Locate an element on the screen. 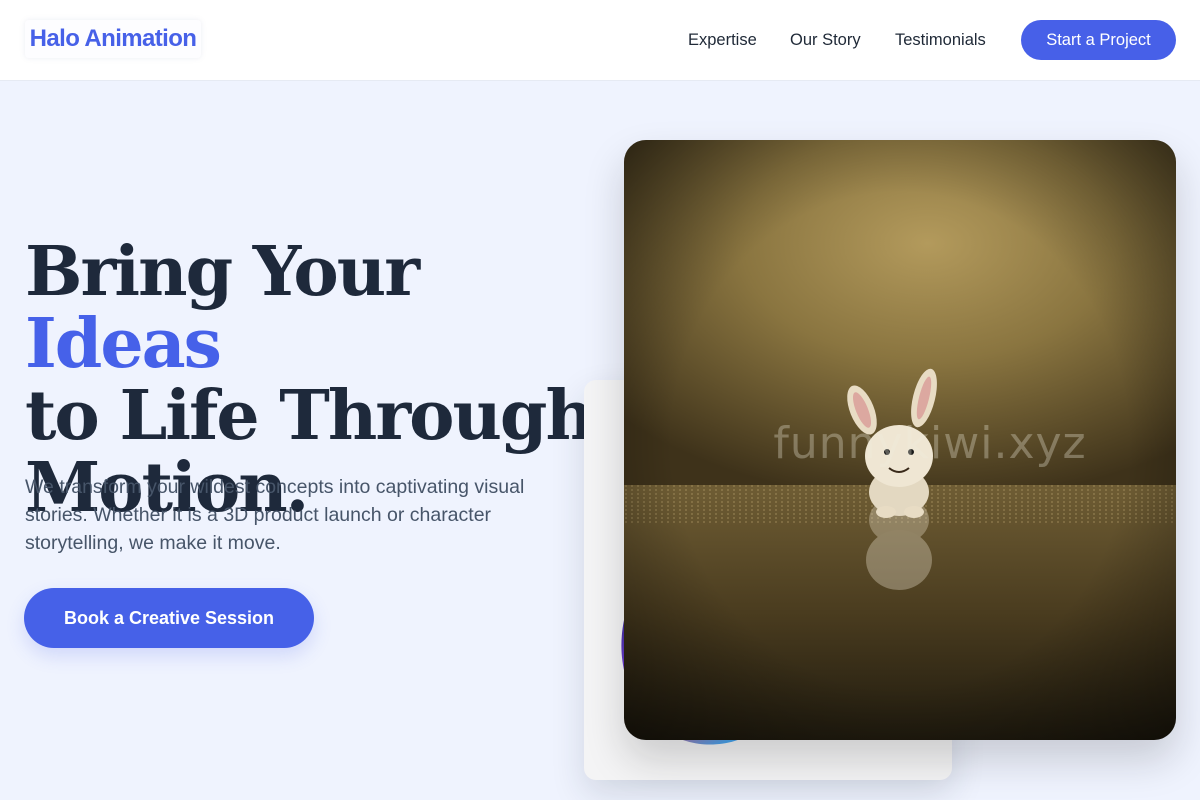 This screenshot has width=1200, height=800. headline-line2: to Life Through is located at coordinates (310, 416).